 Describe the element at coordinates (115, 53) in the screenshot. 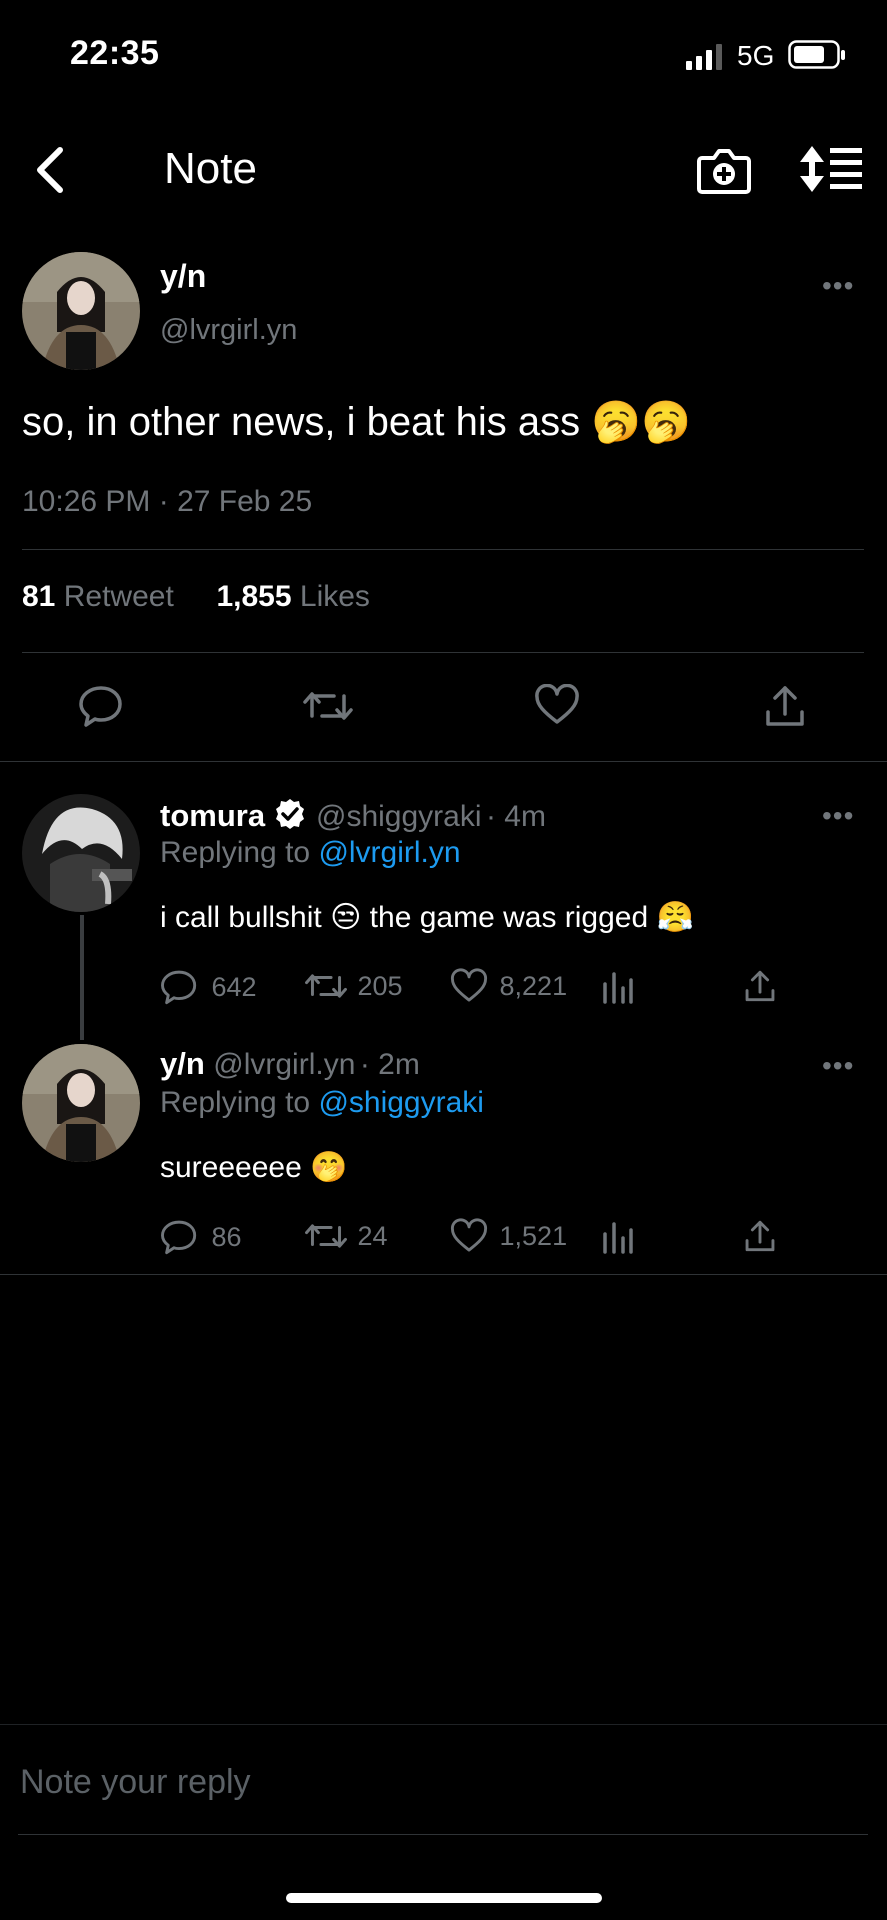

I see `status-time: 22:35` at that location.